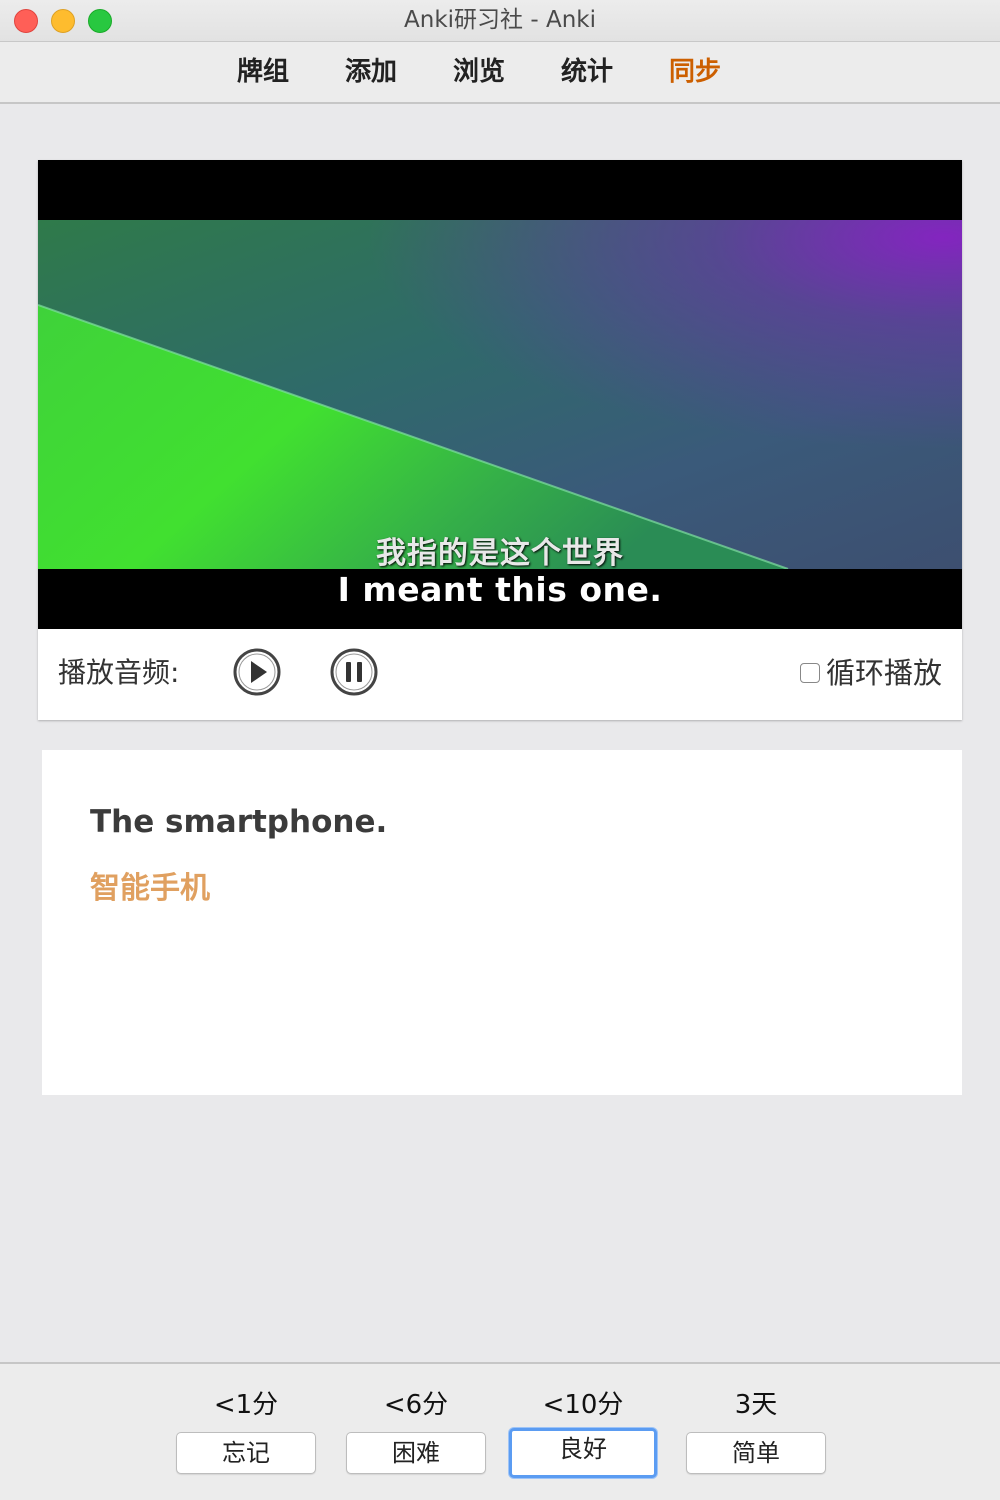 The image size is (1000, 1500). I want to click on hard-button: 困难, so click(416, 1453).